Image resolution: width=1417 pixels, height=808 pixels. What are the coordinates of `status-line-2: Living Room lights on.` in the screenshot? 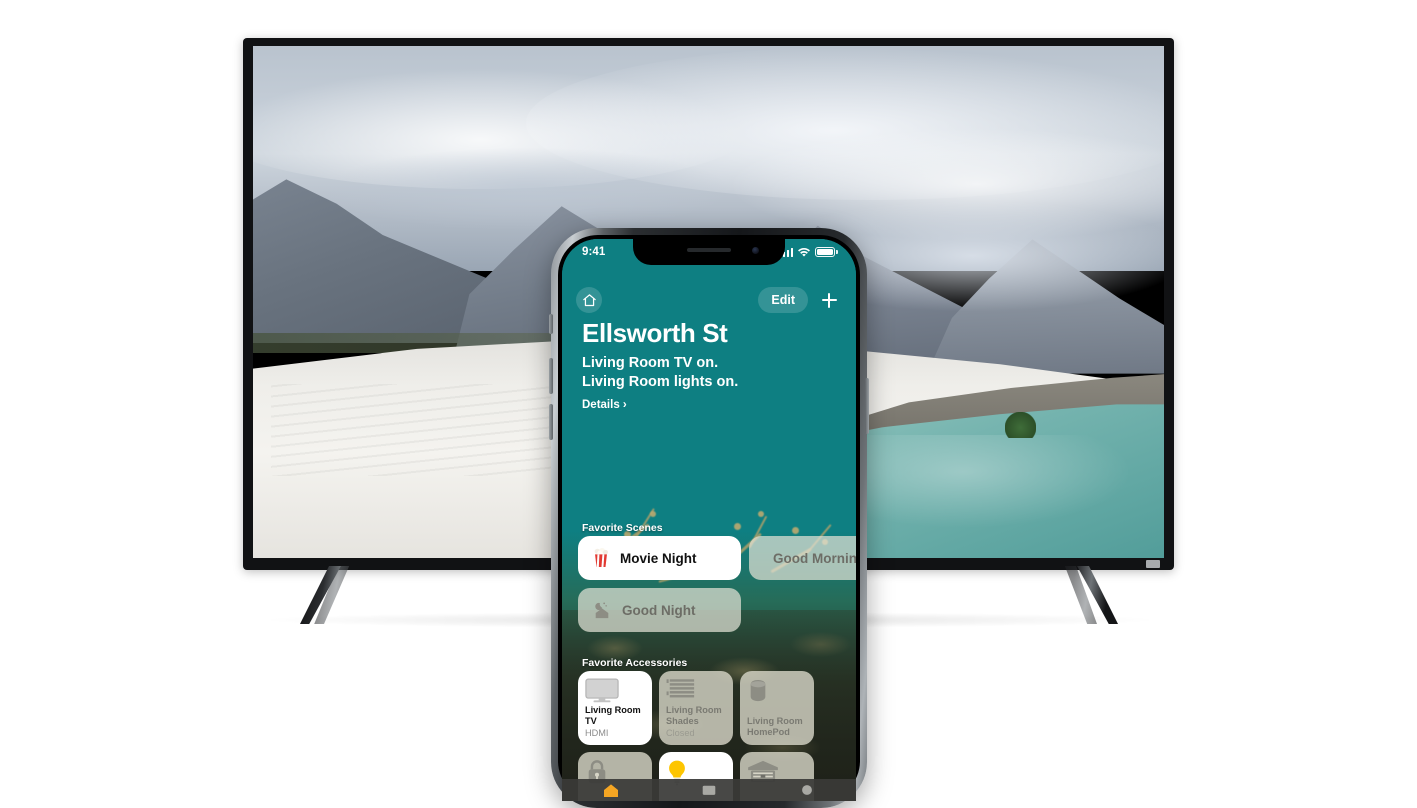 It's located at (660, 382).